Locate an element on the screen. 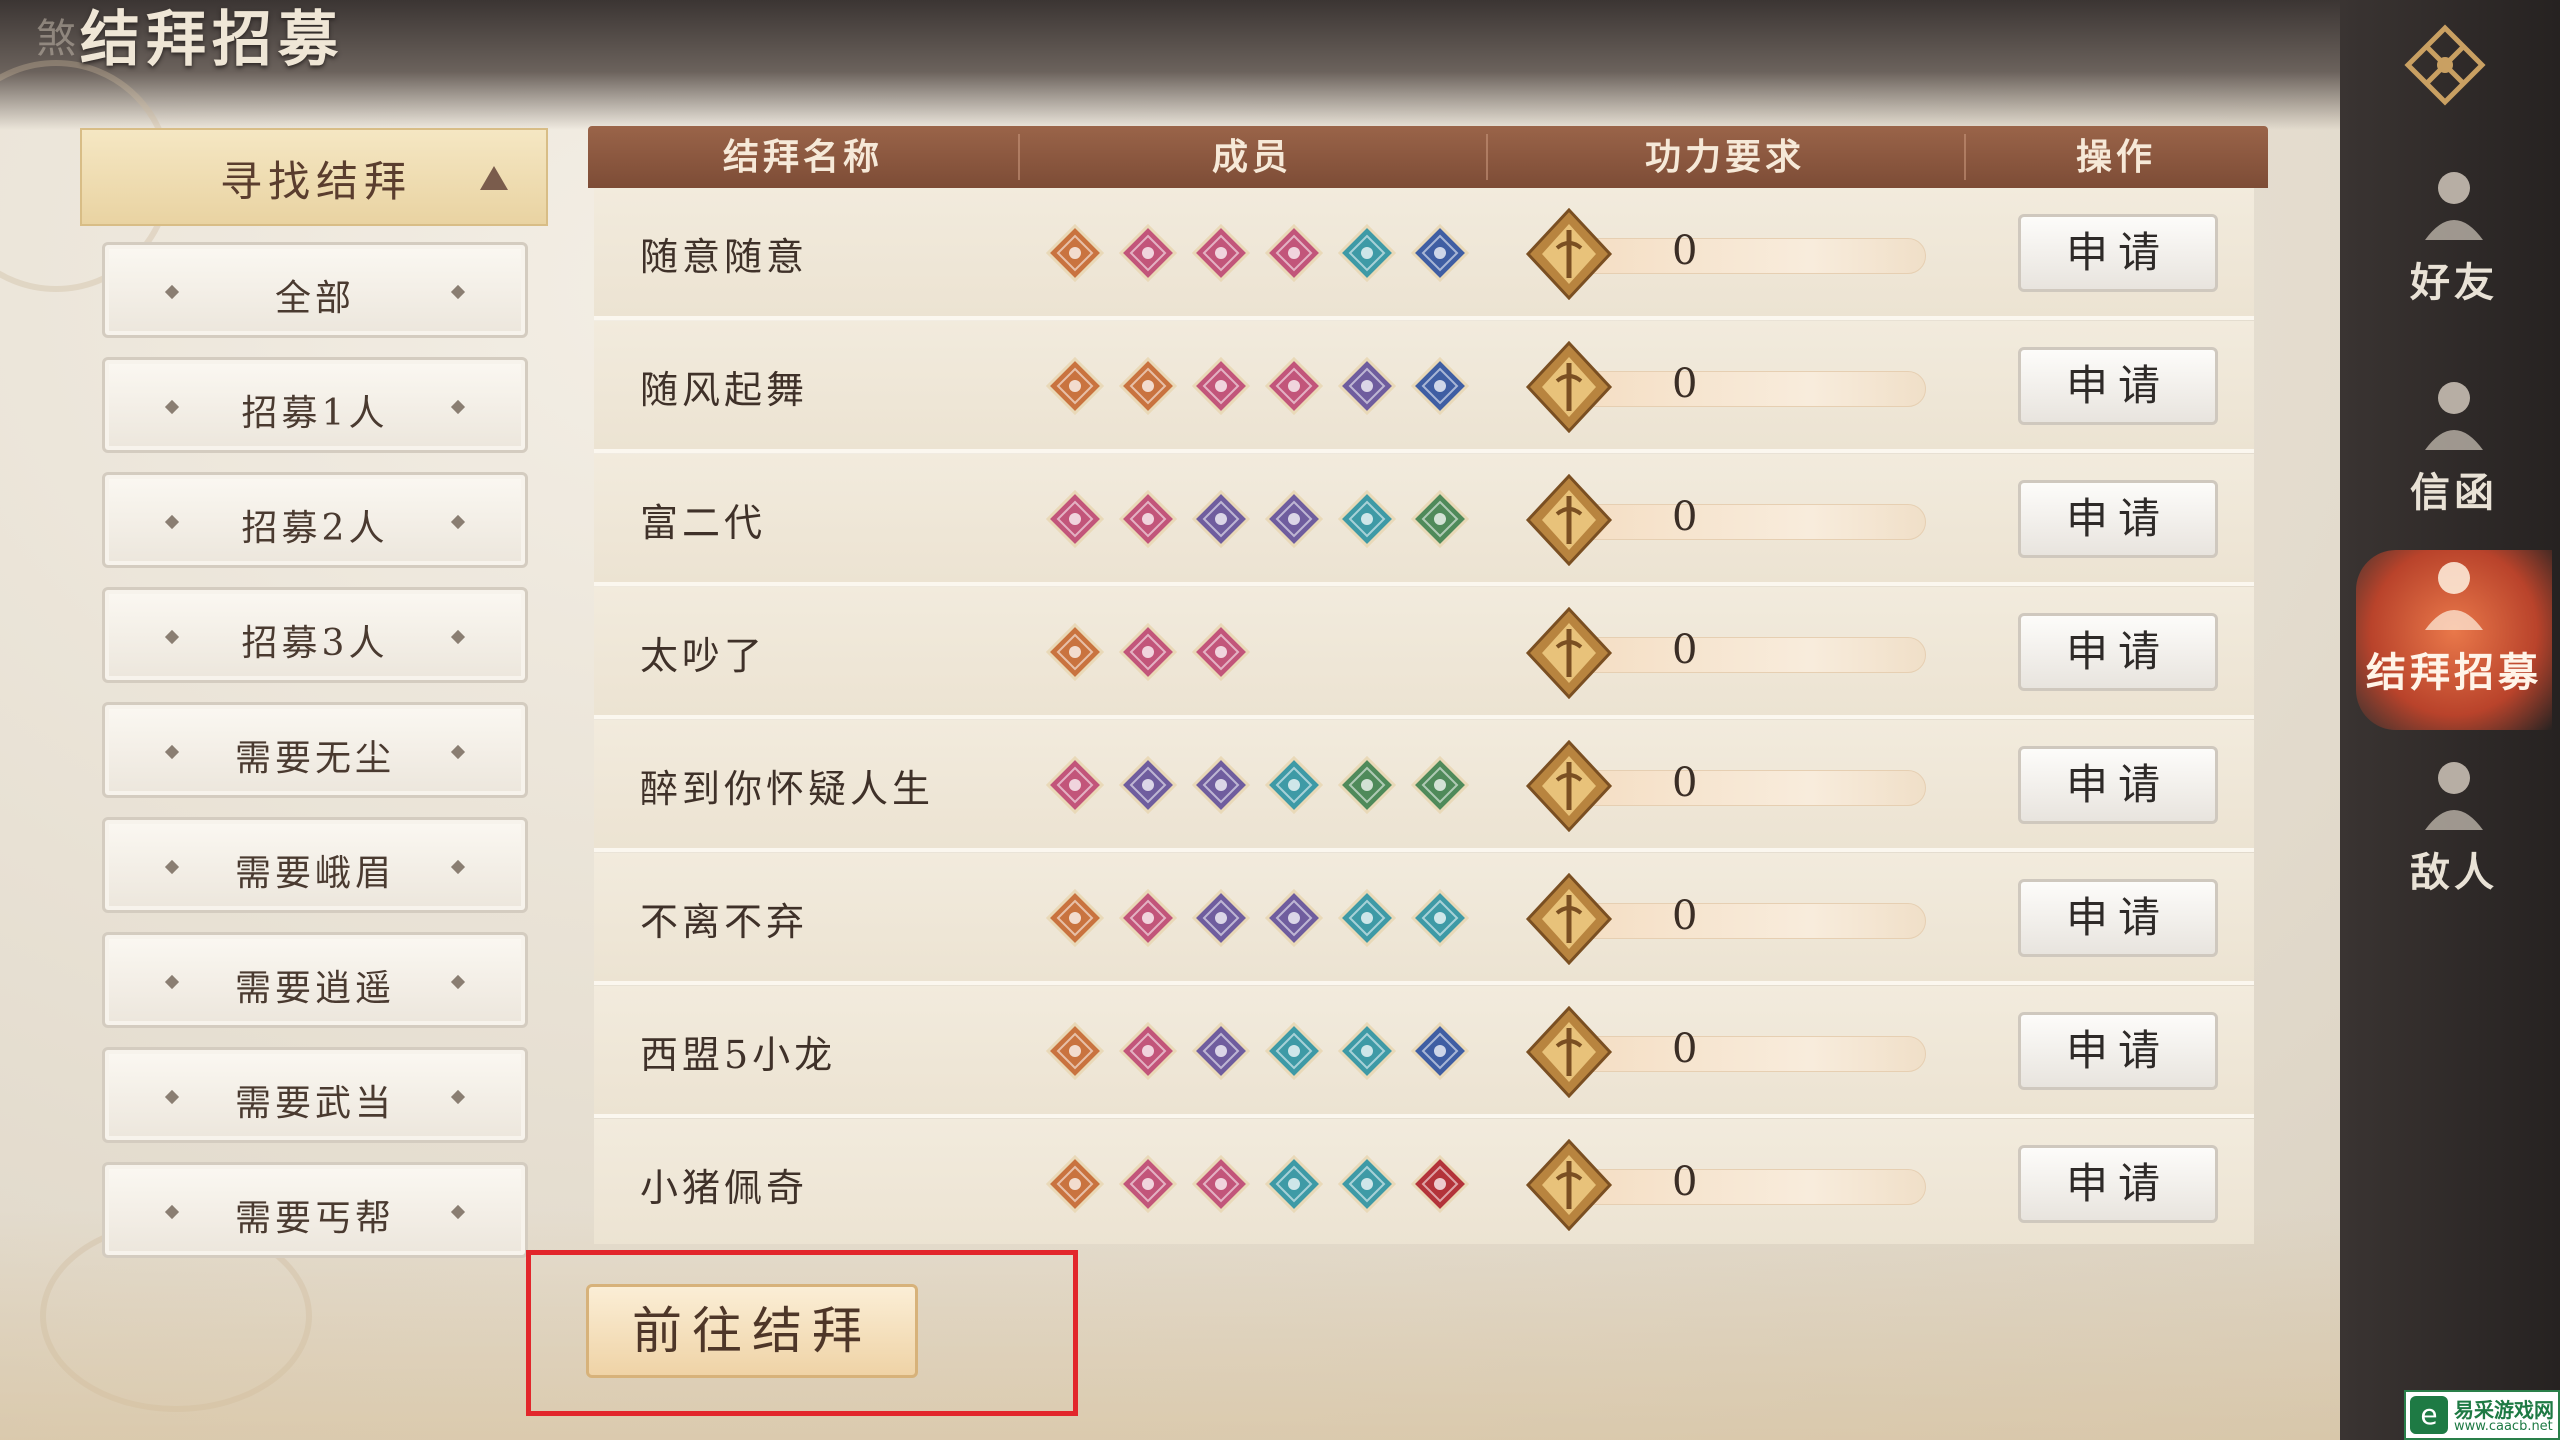  table-row: 醉到你怀疑人生 0 申请 is located at coordinates (1424, 786).